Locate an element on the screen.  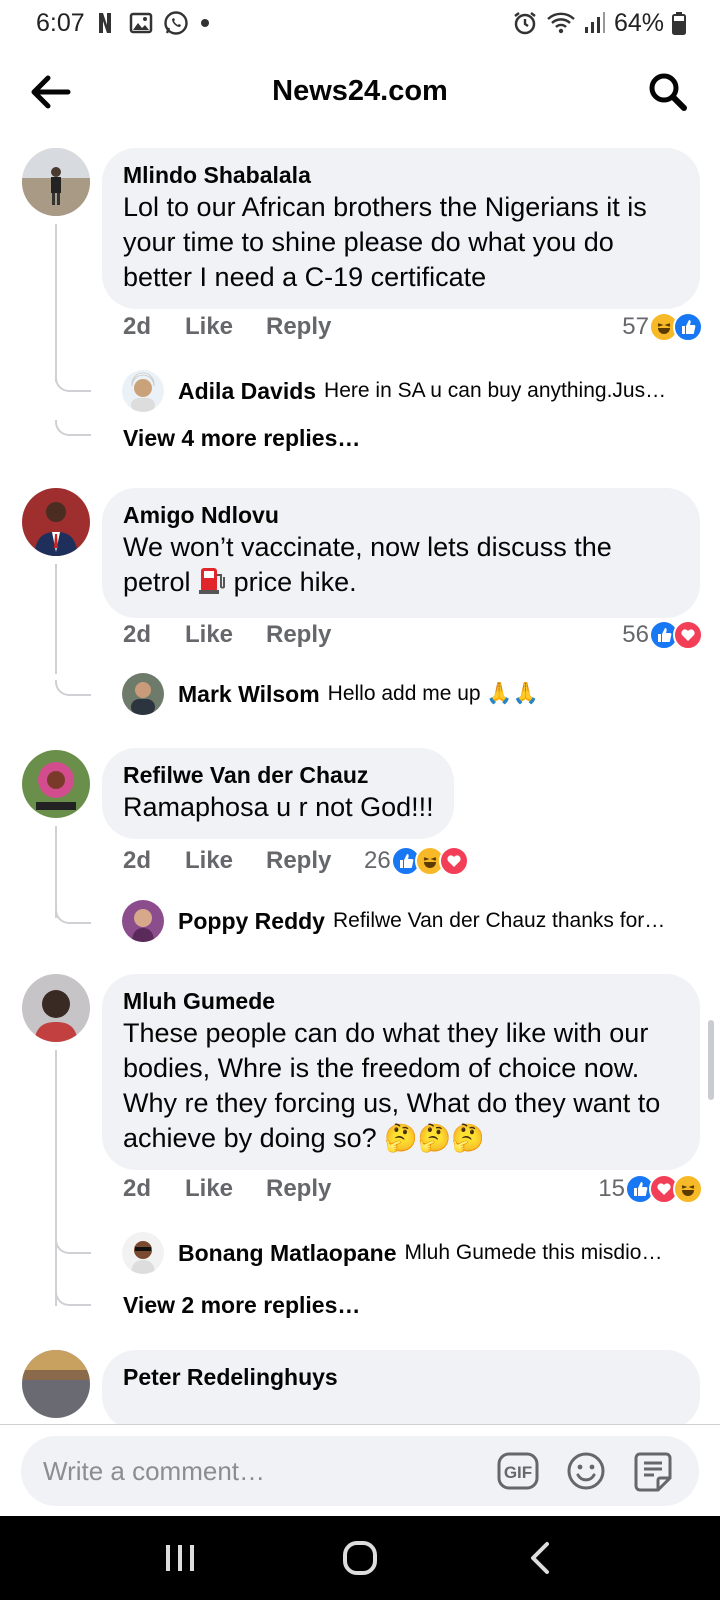
home-icon is located at coordinates (360, 1558).